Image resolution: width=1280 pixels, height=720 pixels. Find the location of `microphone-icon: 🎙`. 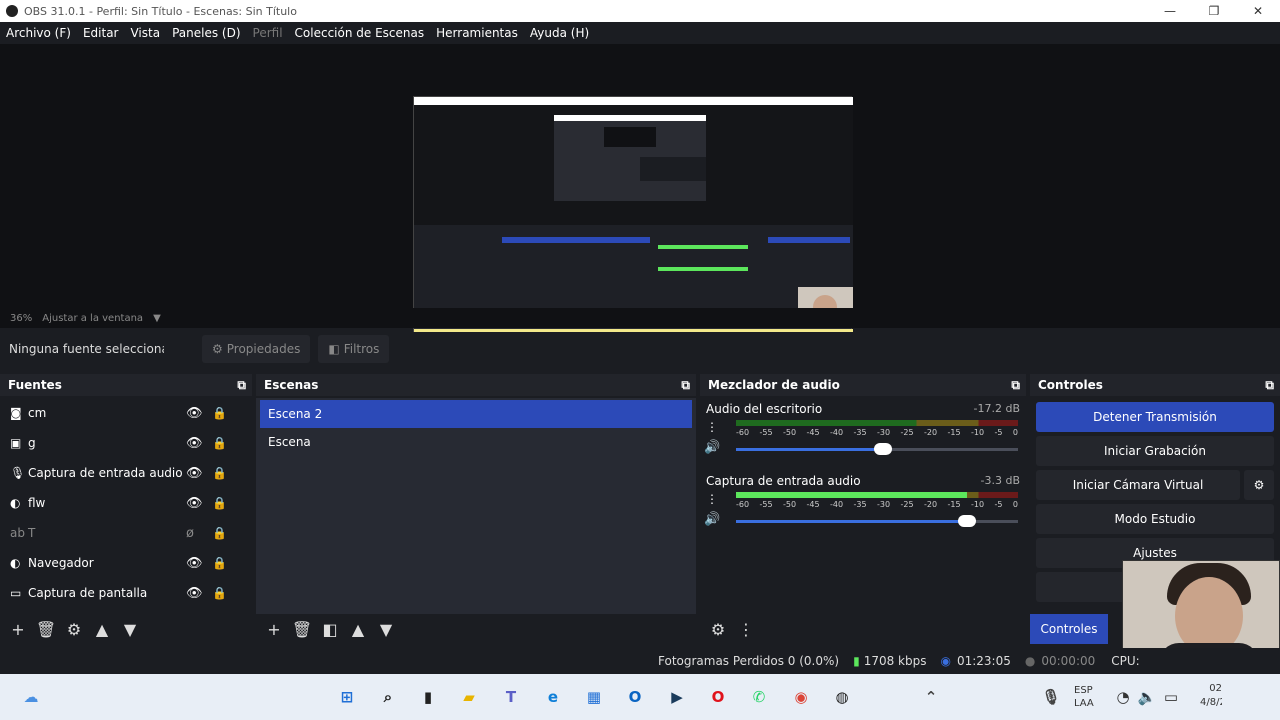

microphone-icon: 🎙 is located at coordinates (1051, 697).